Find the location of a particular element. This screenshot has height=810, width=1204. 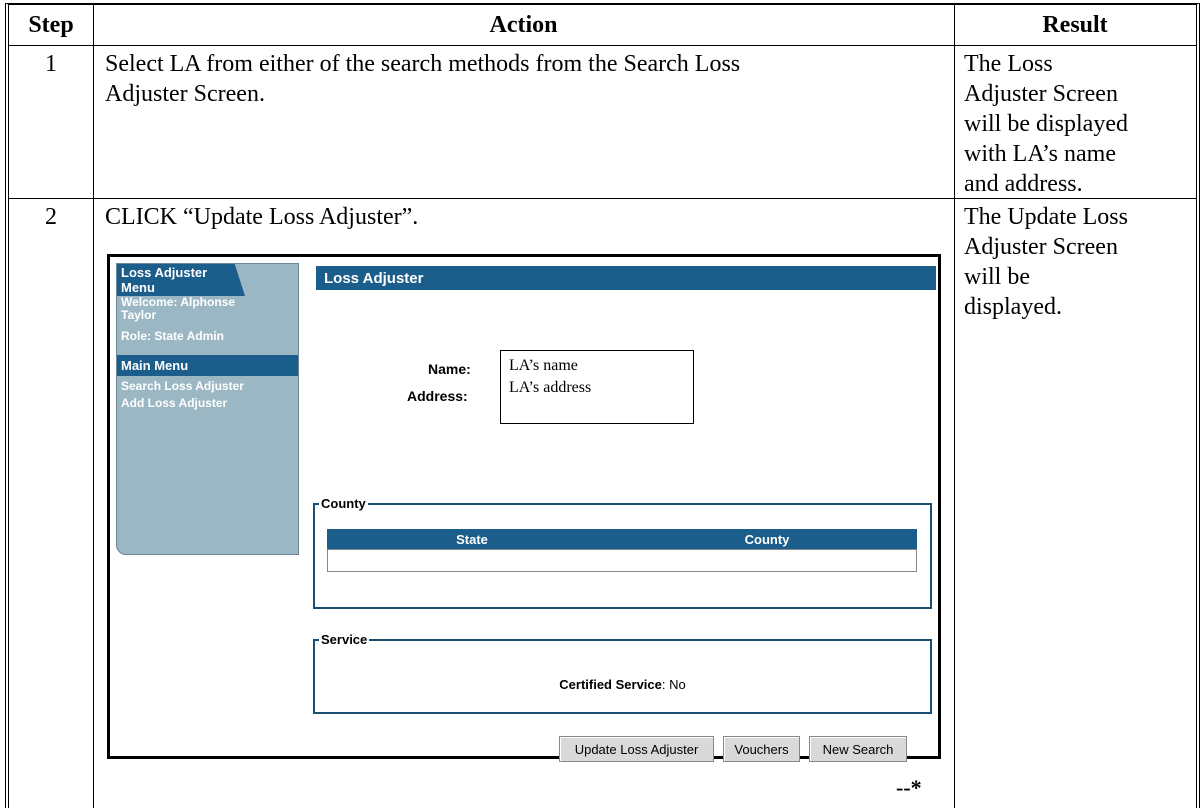

role-text: Role: State Admin is located at coordinates (172, 336).